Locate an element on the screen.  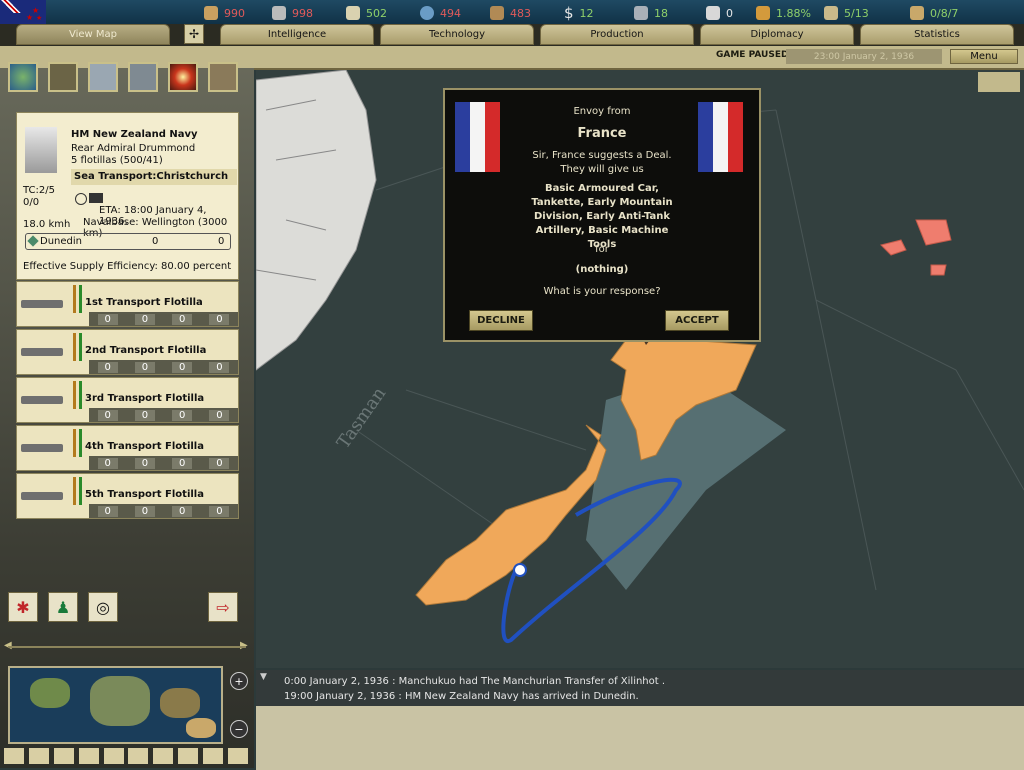
map-mode-convoy-icon is located at coordinates (213, 756).